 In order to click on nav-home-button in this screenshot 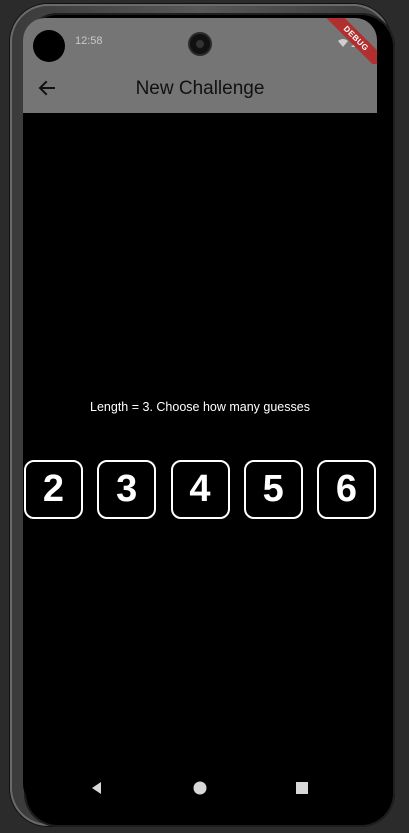, I will do `click(200, 788)`.